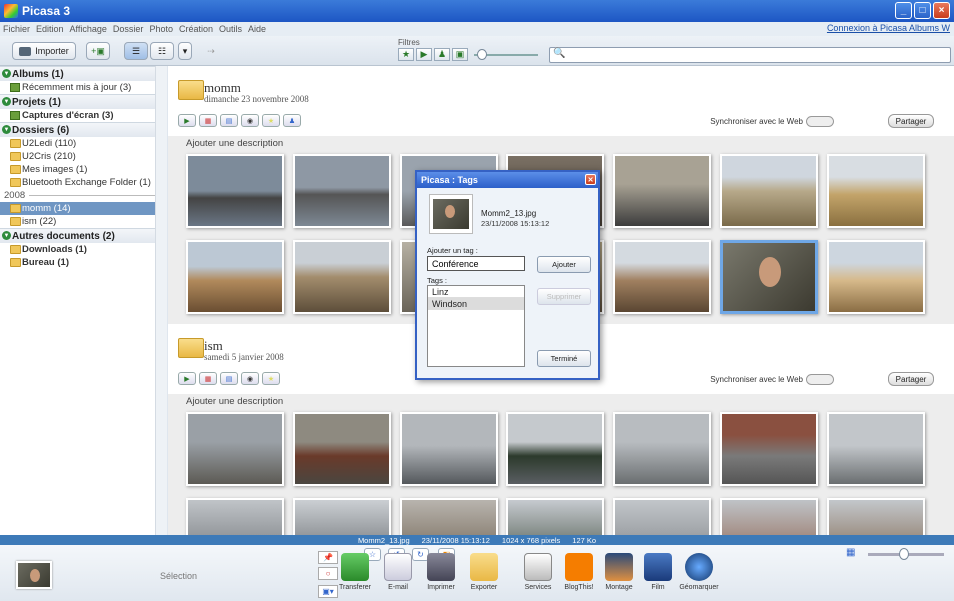 This screenshot has height=601, width=954. What do you see at coordinates (83, 101) in the screenshot?
I see `section-projets: ▼ Projets (1)` at bounding box center [83, 101].